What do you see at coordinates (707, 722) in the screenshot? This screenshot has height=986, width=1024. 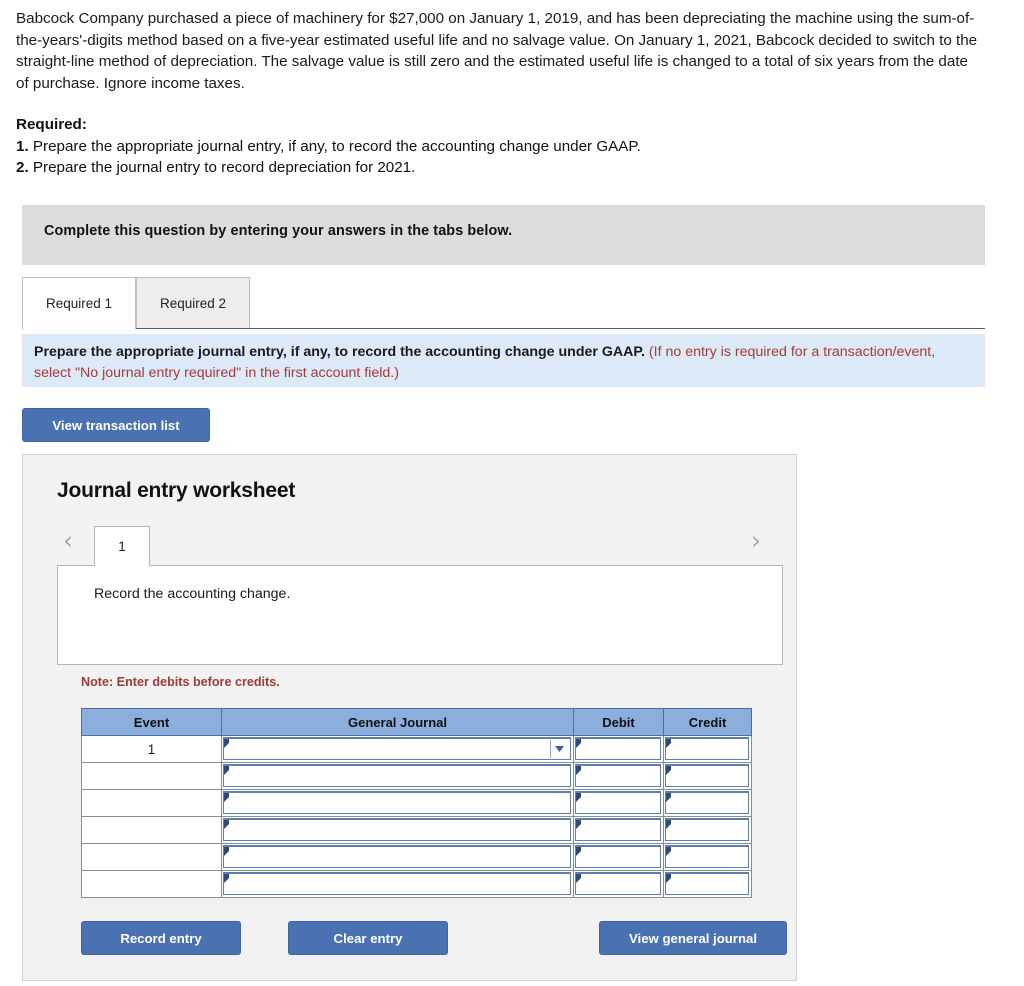 I see `column-header-credit: Credit` at bounding box center [707, 722].